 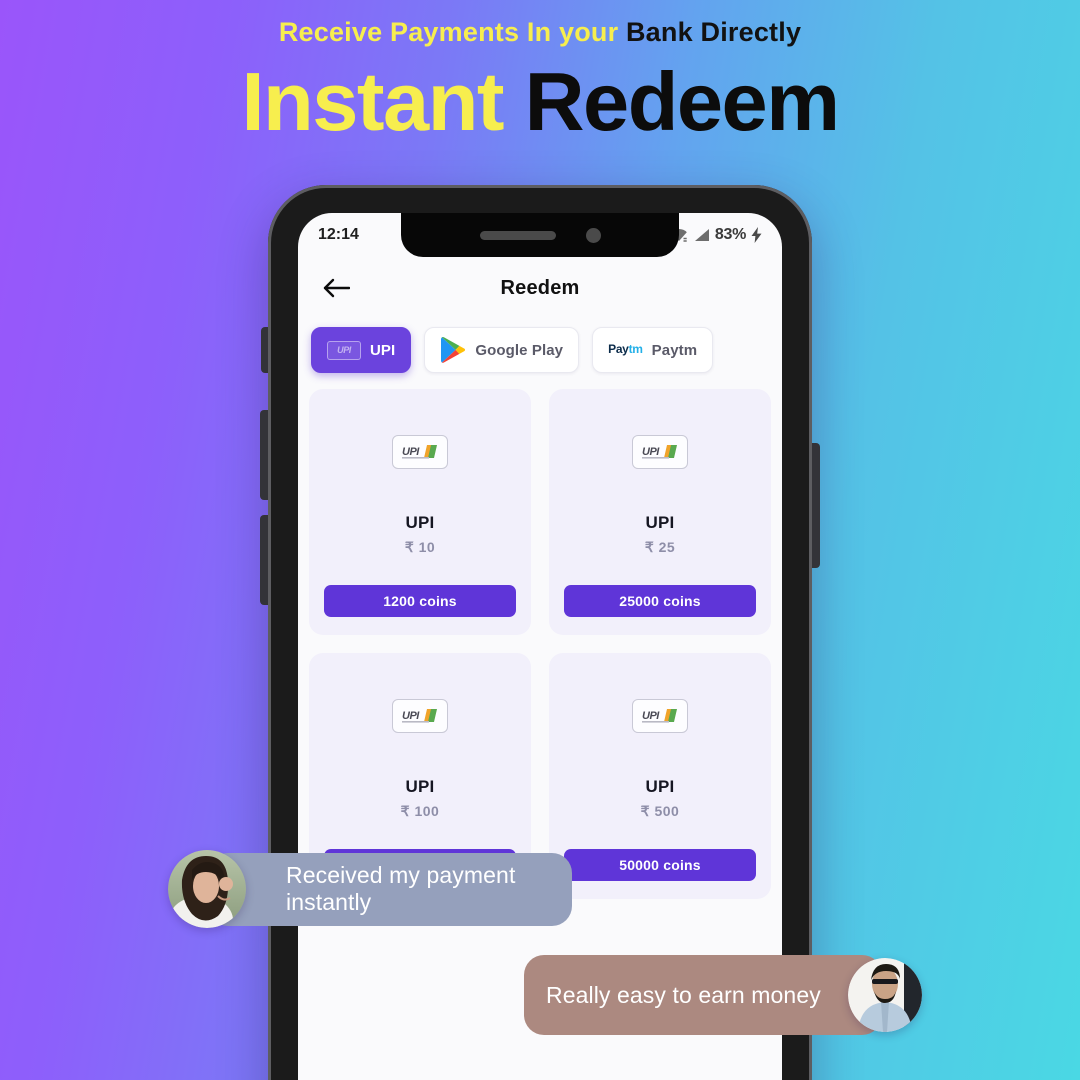 I want to click on phone-button-silent, so click(x=265, y=350).